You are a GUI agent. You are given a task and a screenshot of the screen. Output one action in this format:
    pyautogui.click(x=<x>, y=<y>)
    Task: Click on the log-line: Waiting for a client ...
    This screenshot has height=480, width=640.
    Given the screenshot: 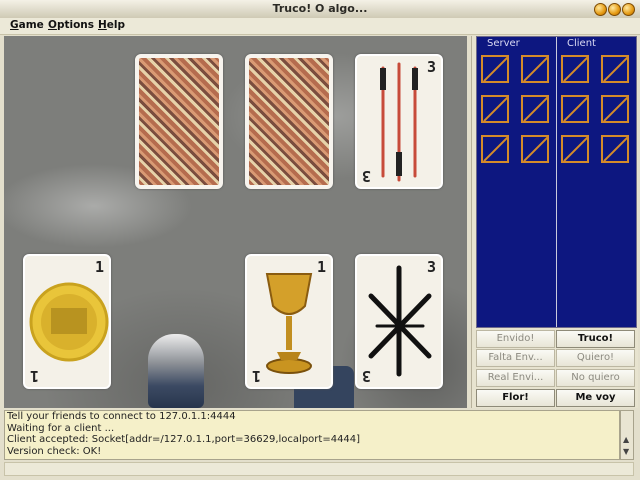 What is the action you would take?
    pyautogui.click(x=61, y=428)
    